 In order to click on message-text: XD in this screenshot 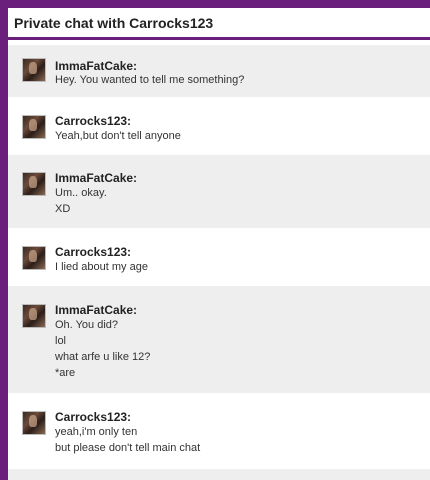, I will do `click(63, 209)`.